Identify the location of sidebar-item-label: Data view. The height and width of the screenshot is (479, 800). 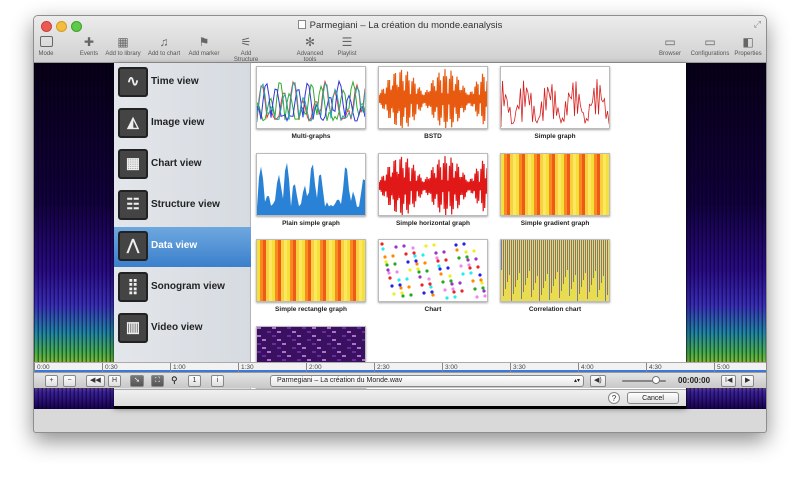
(174, 245).